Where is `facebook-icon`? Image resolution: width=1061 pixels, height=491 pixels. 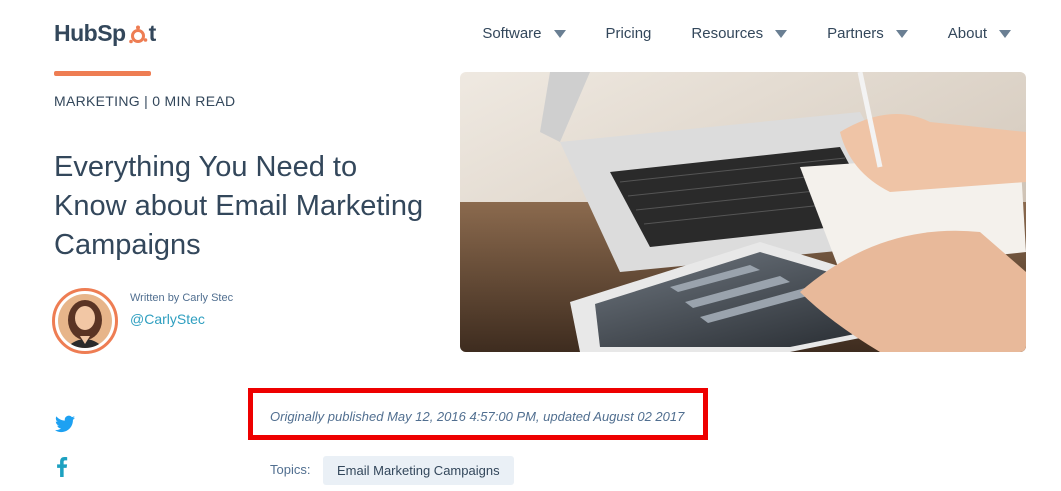
facebook-icon is located at coordinates (62, 467).